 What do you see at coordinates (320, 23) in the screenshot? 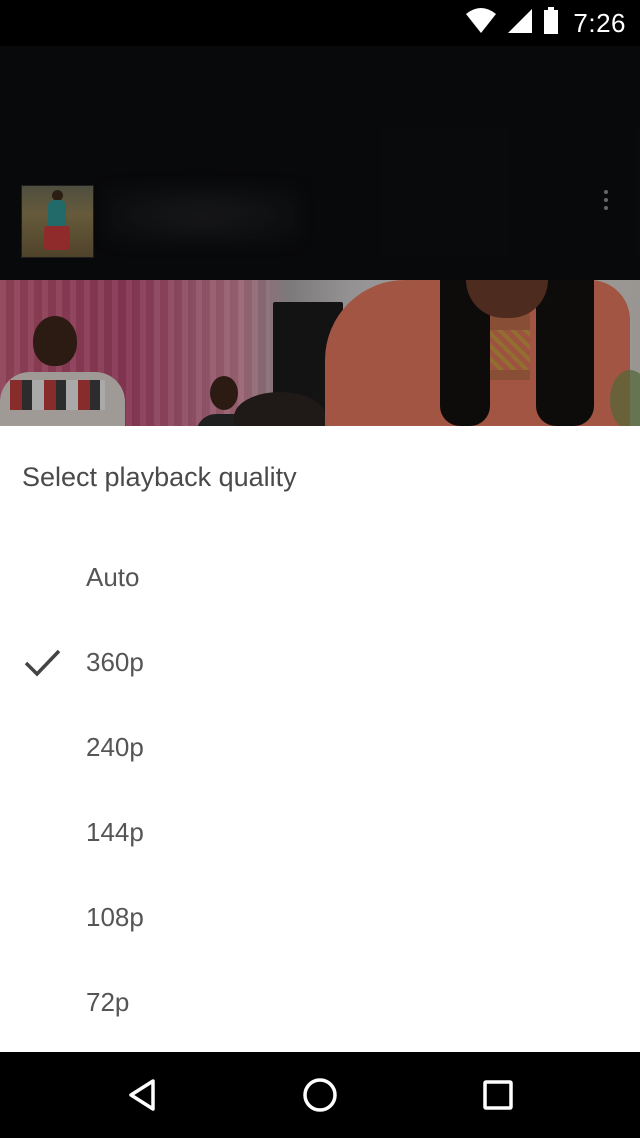
I see `status-bar: 7:26` at bounding box center [320, 23].